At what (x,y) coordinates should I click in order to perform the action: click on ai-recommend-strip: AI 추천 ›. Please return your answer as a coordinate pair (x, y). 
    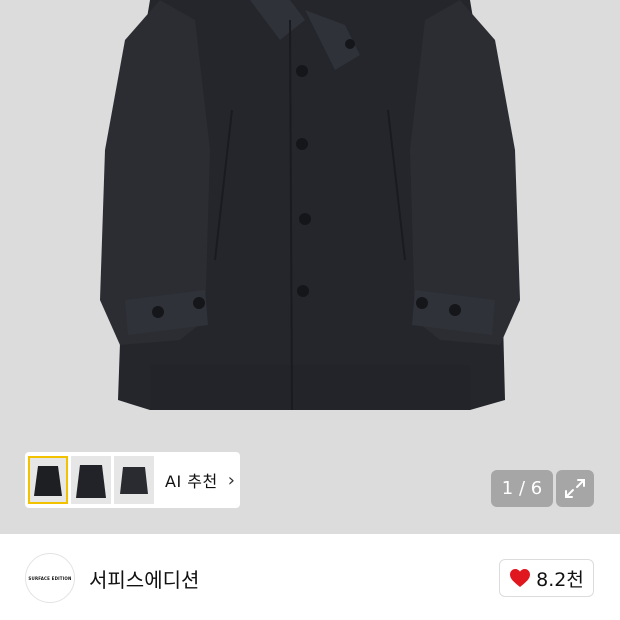
    Looking at the image, I should click on (132, 480).